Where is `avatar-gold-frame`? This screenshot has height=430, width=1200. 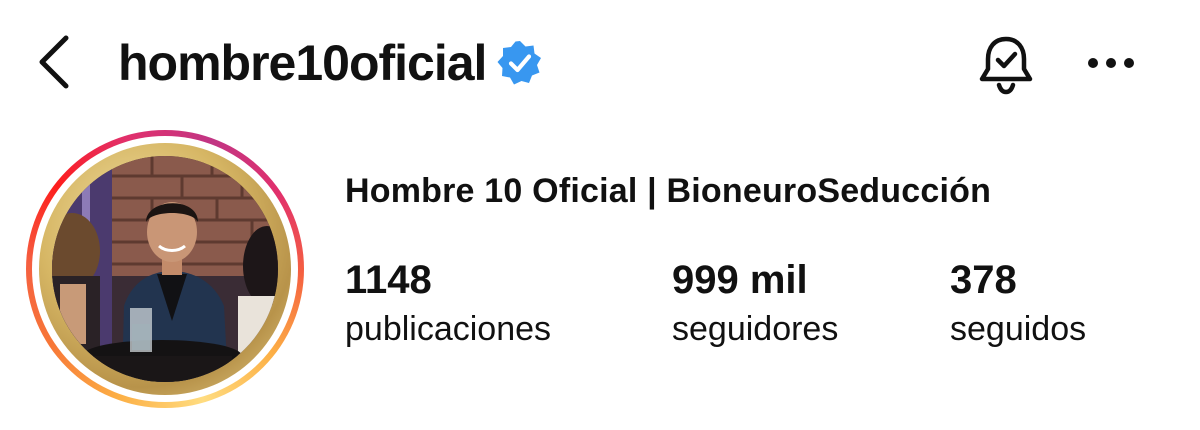
avatar-gold-frame is located at coordinates (165, 269).